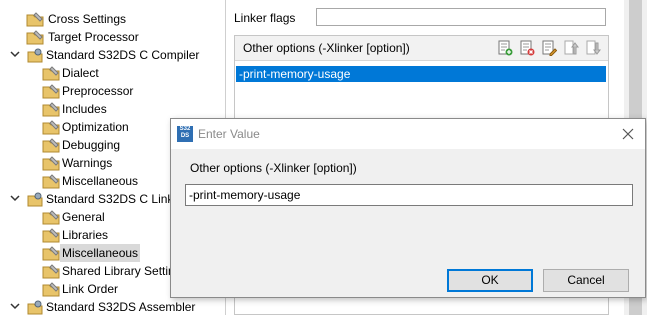 This screenshot has width=647, height=315. What do you see at coordinates (586, 280) in the screenshot?
I see `cancel-button: Cancel` at bounding box center [586, 280].